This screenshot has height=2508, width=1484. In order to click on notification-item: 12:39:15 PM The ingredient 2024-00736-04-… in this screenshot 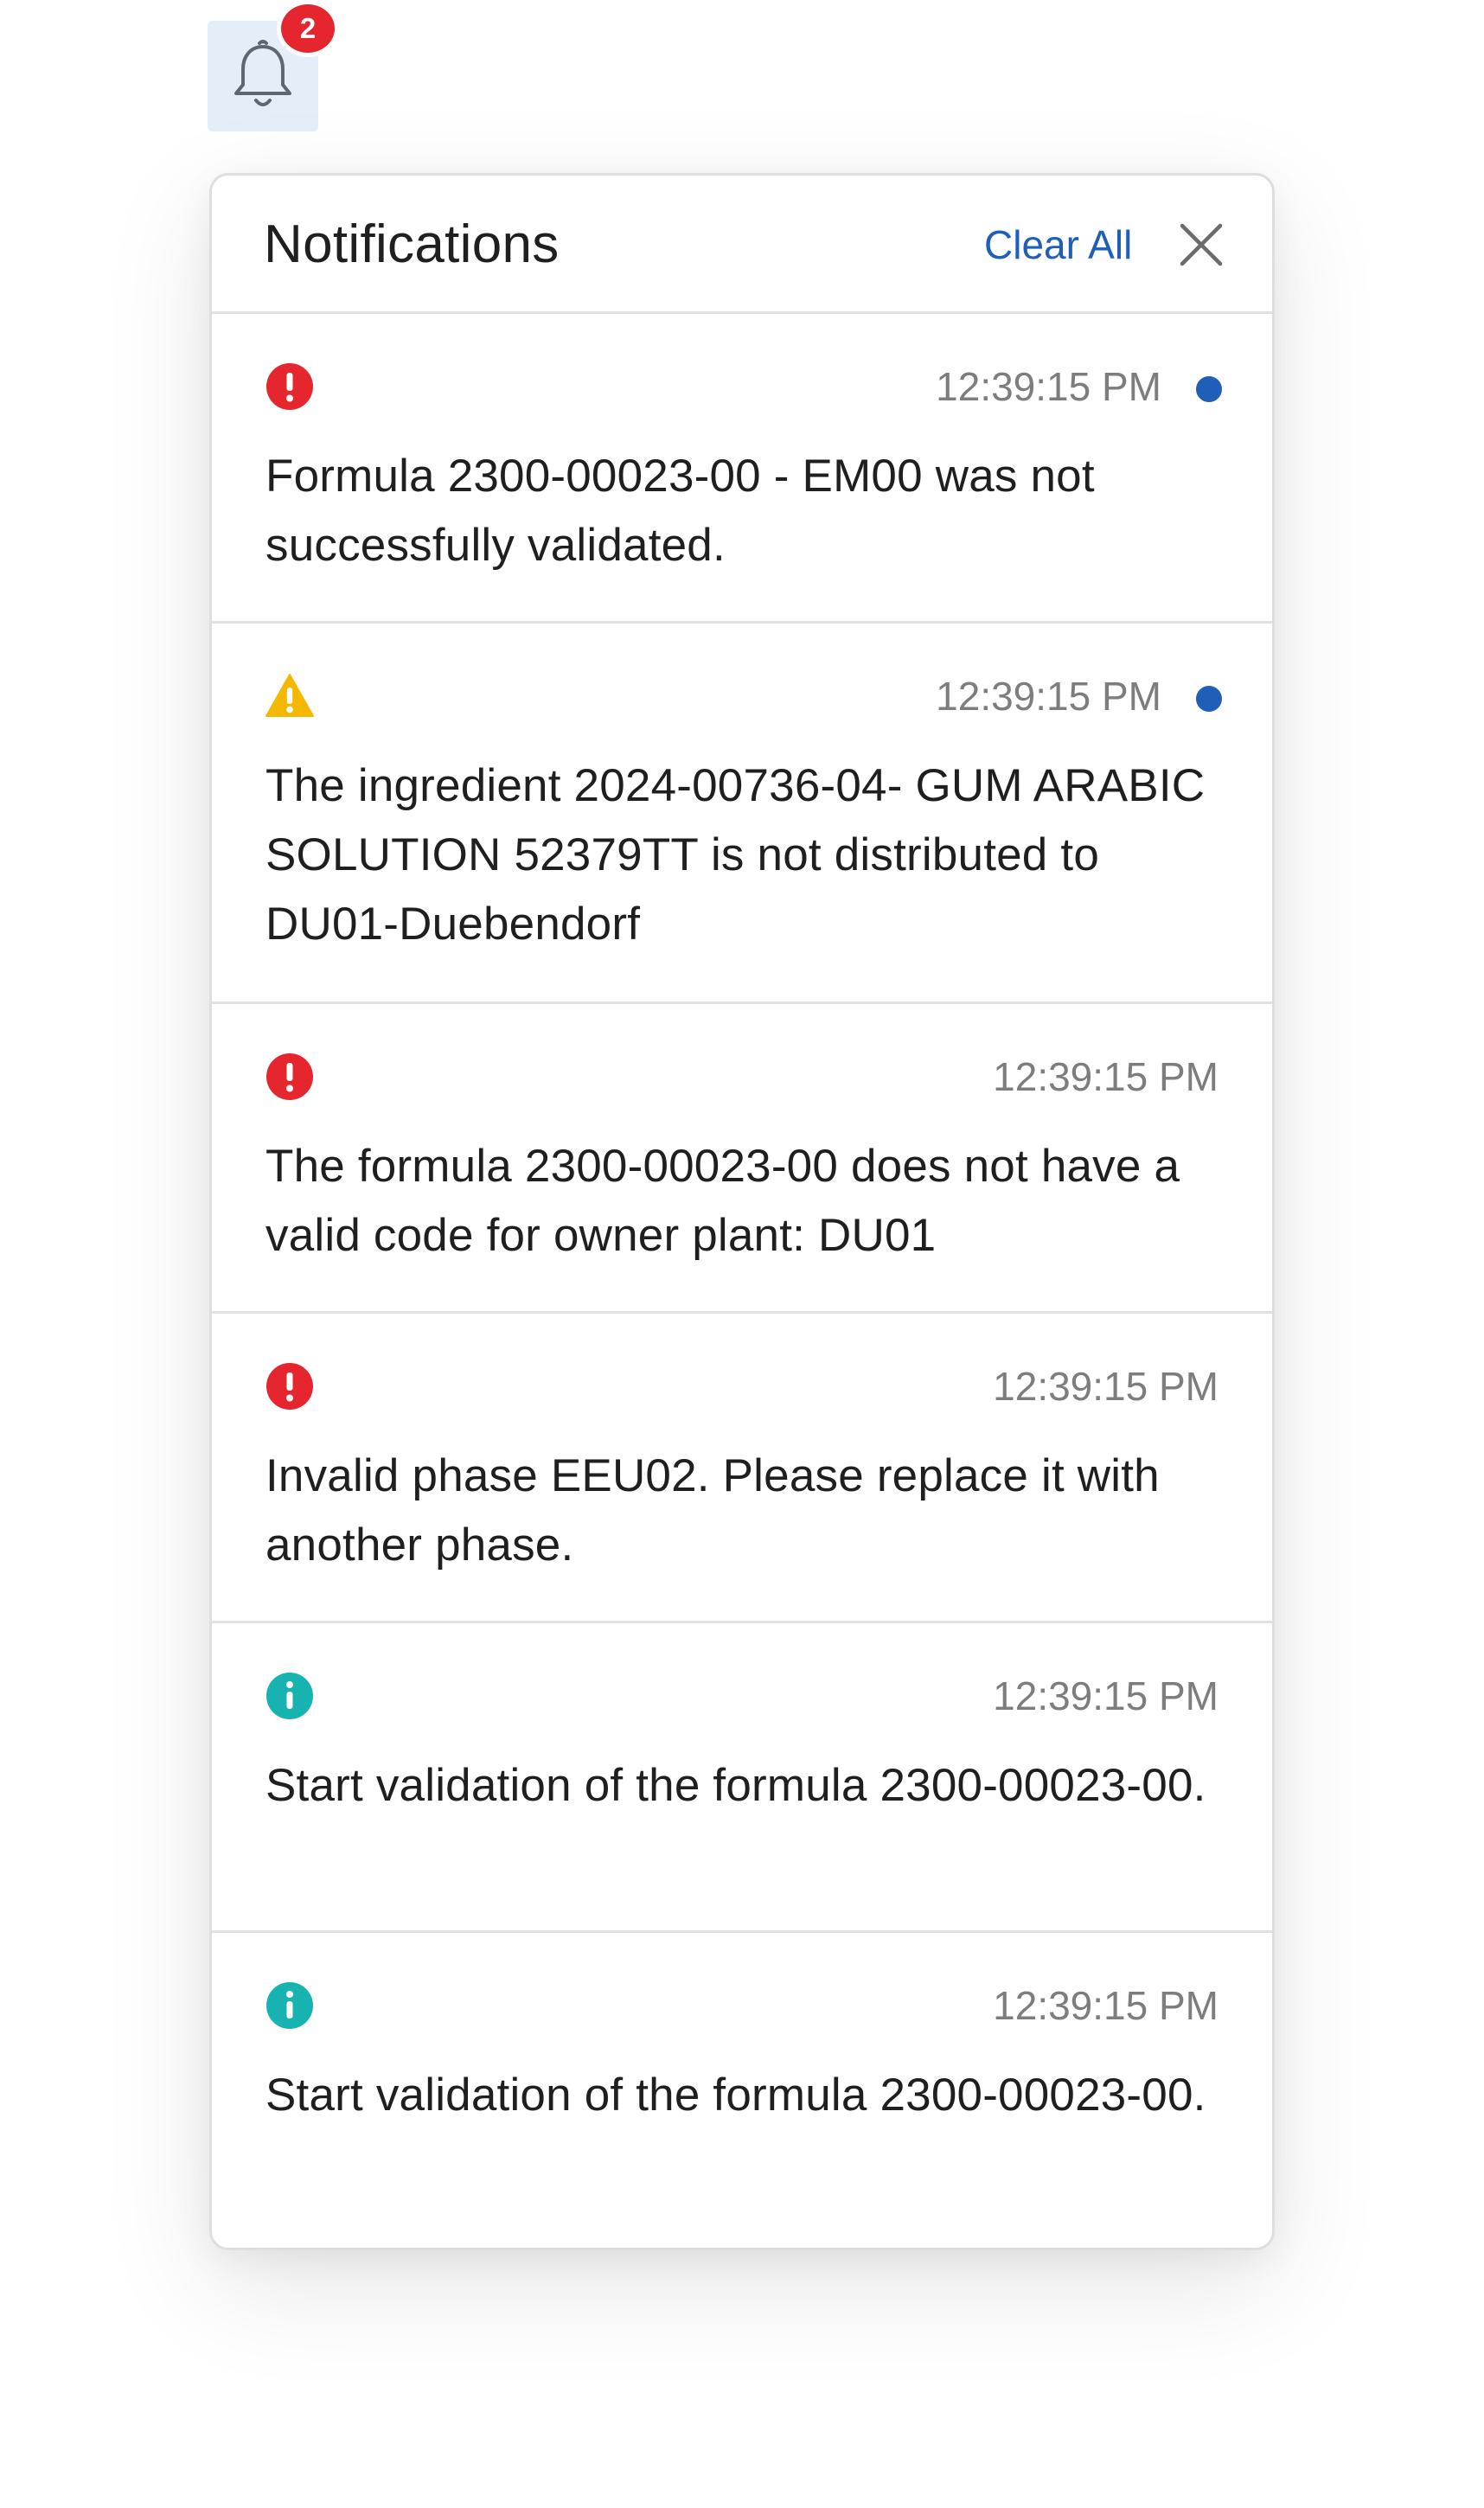, I will do `click(742, 814)`.